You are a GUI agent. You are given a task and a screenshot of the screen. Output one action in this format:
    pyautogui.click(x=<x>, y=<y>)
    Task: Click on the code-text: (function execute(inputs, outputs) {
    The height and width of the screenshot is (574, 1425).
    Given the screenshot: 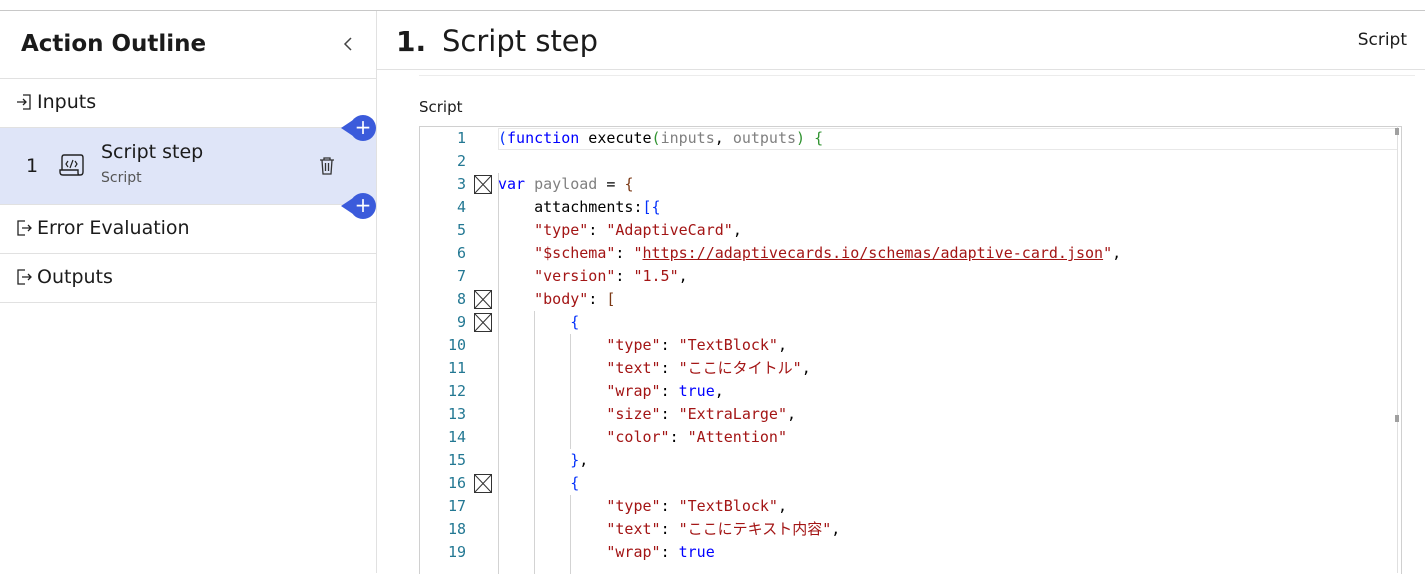 What is the action you would take?
    pyautogui.click(x=661, y=138)
    